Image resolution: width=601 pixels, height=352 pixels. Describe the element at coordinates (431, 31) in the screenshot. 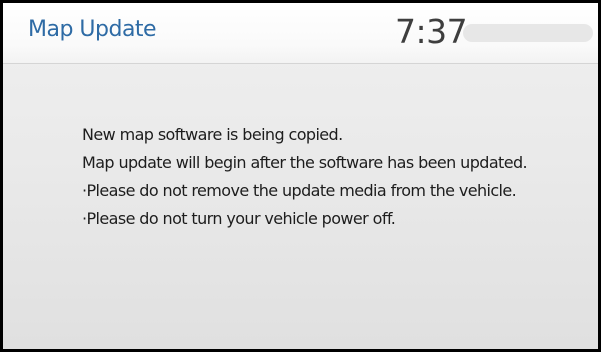

I see `clock: 7:37` at that location.